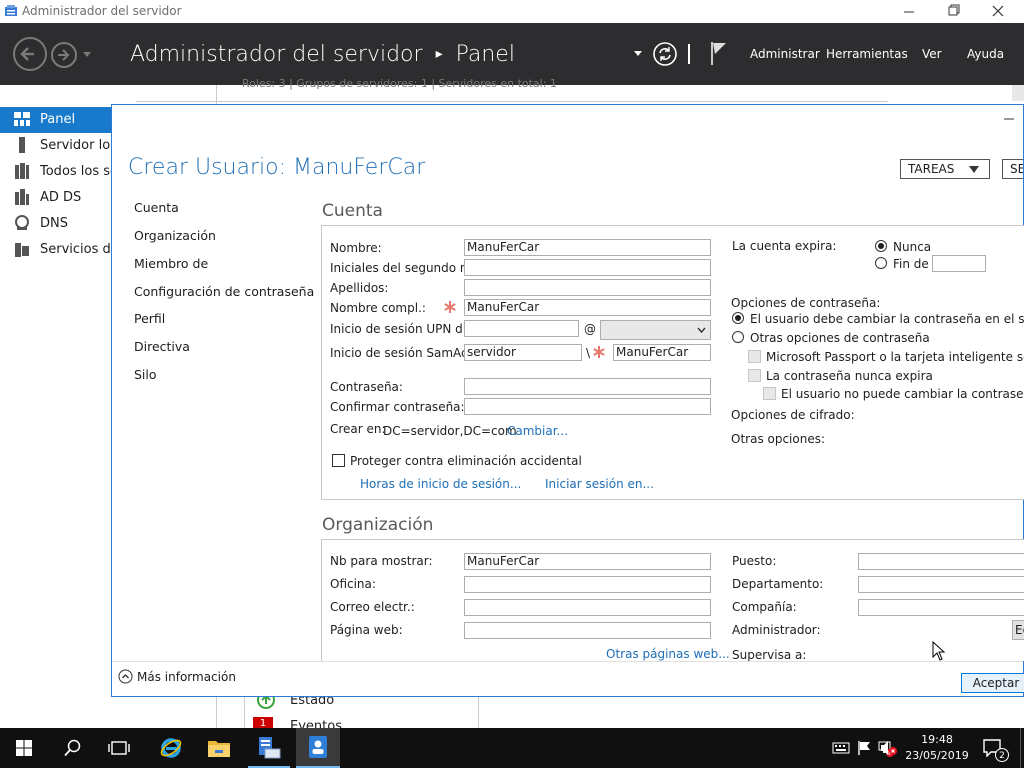  What do you see at coordinates (587, 287) in the screenshot?
I see `apellidos-field` at bounding box center [587, 287].